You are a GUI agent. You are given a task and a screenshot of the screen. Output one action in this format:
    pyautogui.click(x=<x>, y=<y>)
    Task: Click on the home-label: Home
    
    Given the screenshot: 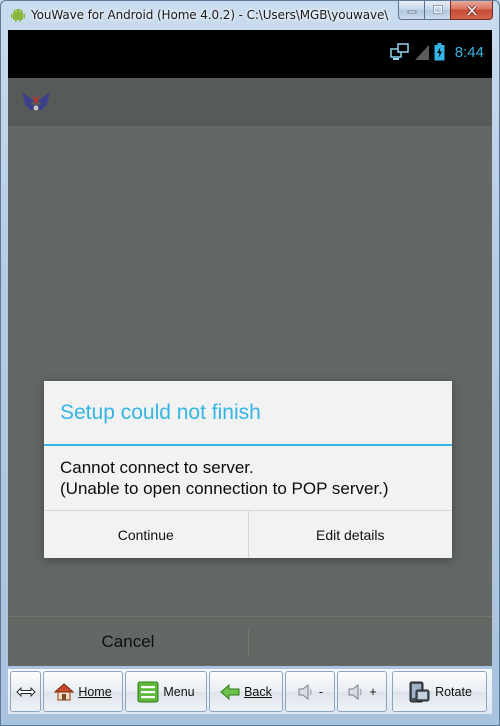 What is the action you would take?
    pyautogui.click(x=95, y=691)
    